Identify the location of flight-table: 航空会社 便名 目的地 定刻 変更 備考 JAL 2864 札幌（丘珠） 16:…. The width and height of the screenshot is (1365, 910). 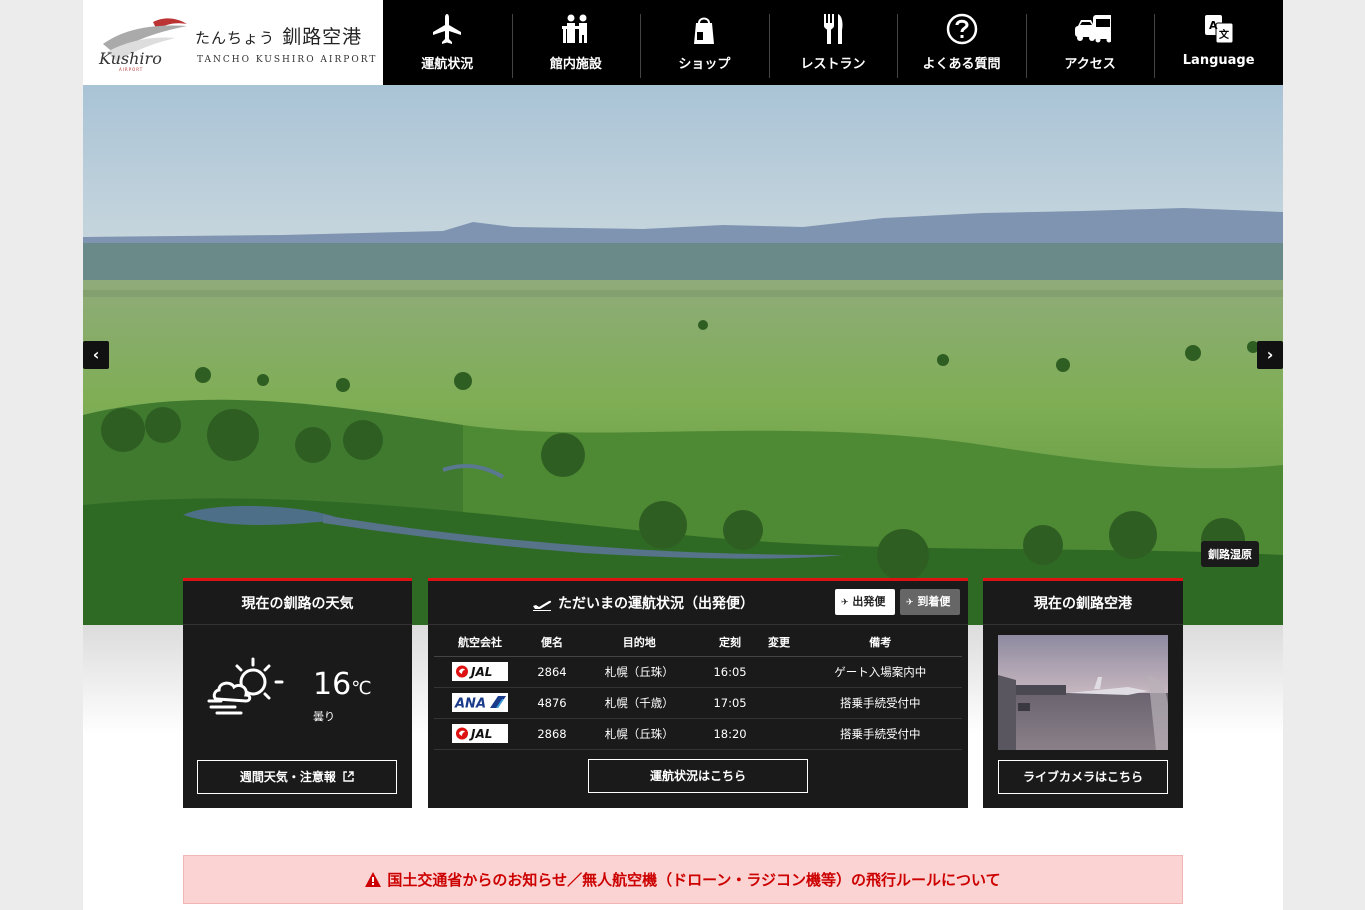
(698, 689).